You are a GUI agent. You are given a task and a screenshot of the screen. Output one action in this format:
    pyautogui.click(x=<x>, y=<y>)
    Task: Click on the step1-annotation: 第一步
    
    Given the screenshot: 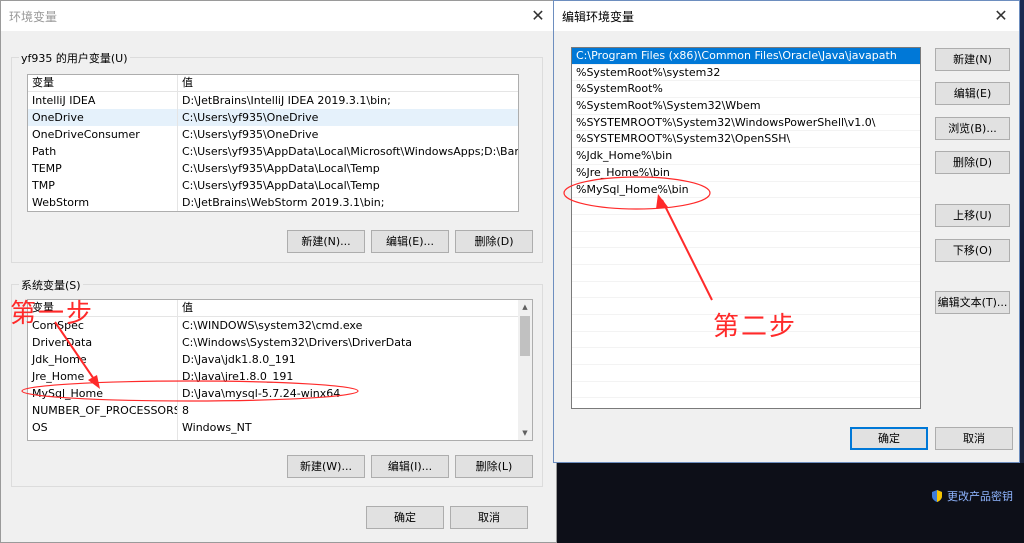 What is the action you would take?
    pyautogui.click(x=52, y=314)
    